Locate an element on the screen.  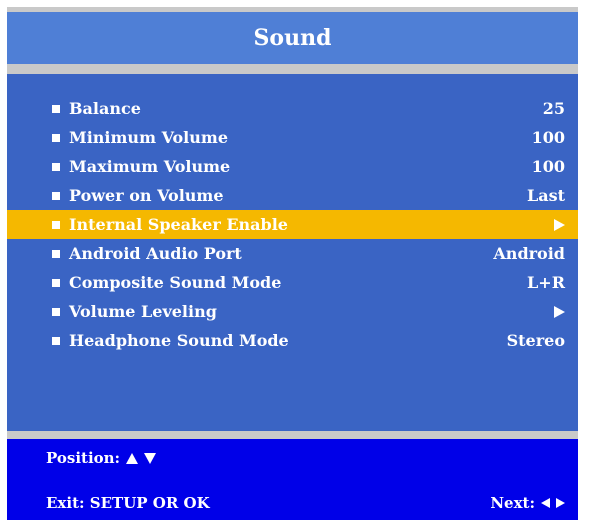
menu-item-headphone-sound-mode: Headphone Sound Mode Stereo is located at coordinates (292, 340).